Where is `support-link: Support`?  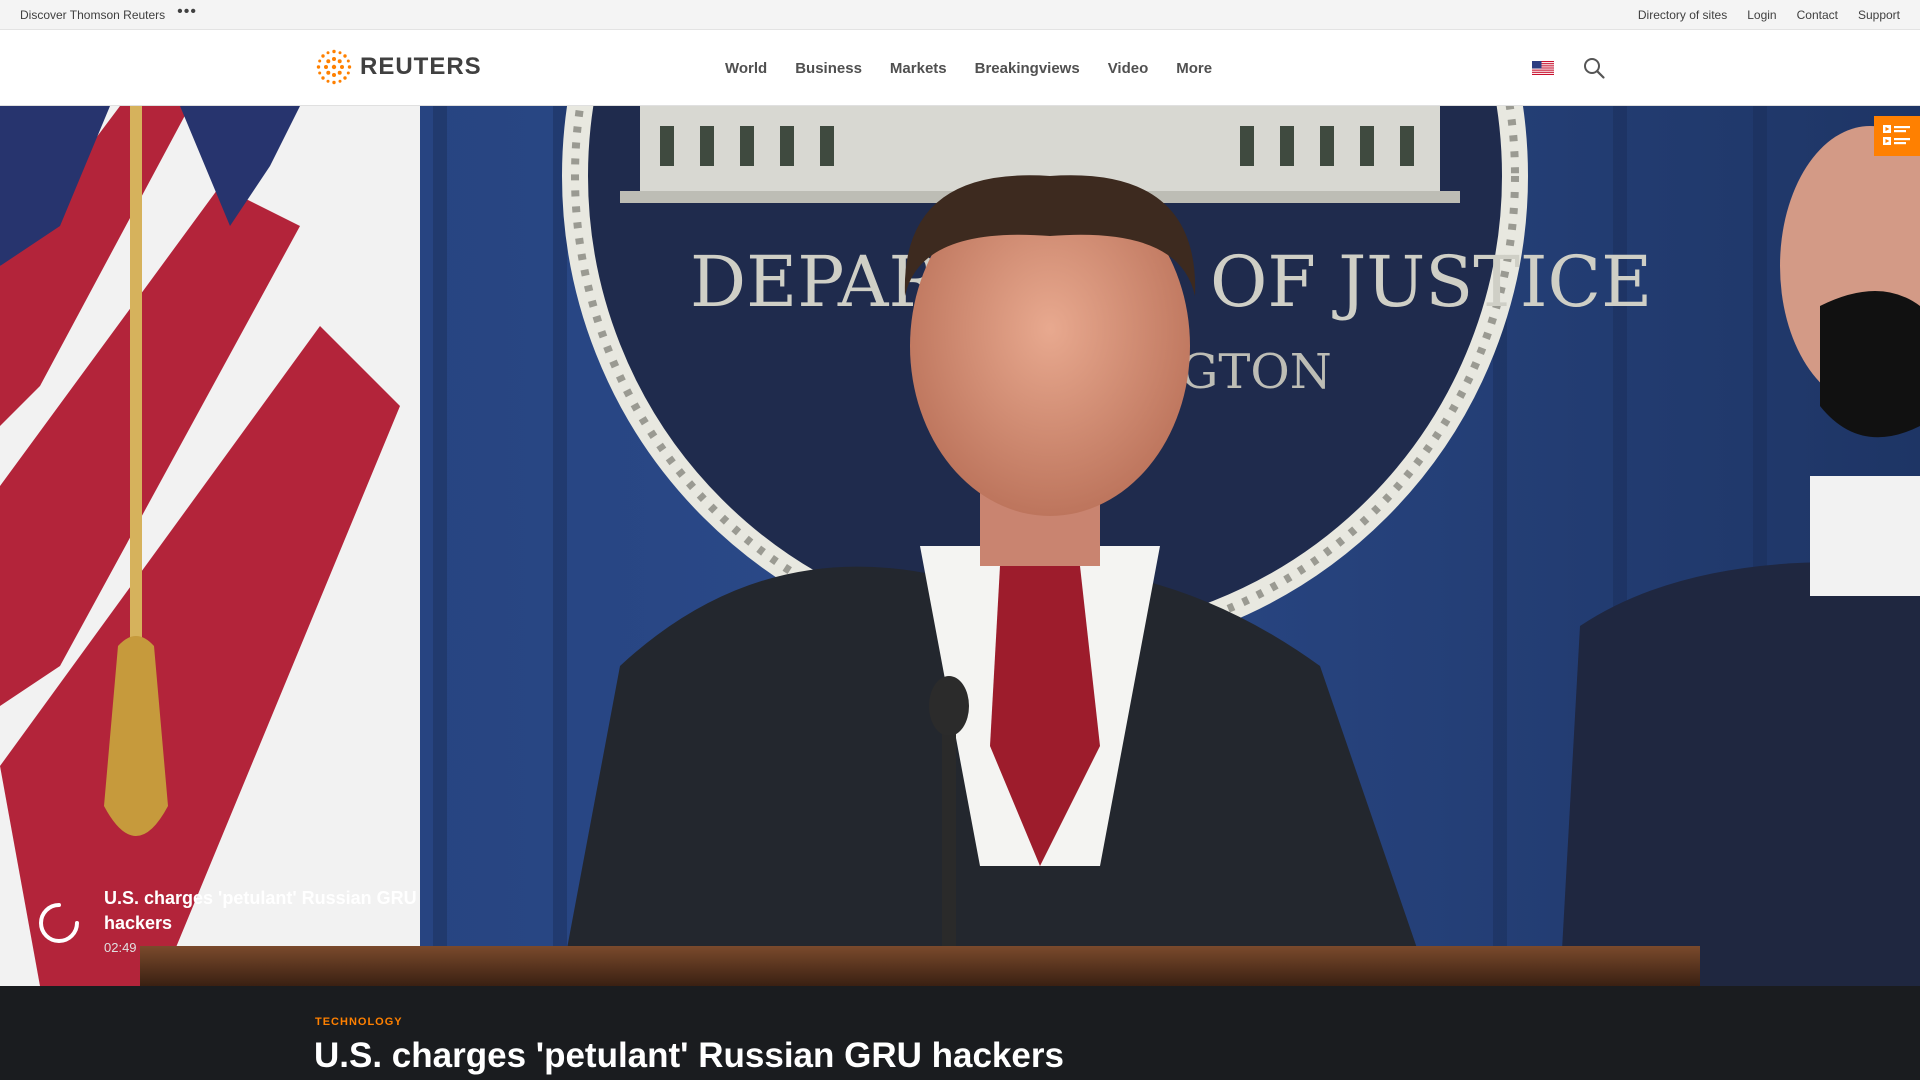 support-link: Support is located at coordinates (1879, 15).